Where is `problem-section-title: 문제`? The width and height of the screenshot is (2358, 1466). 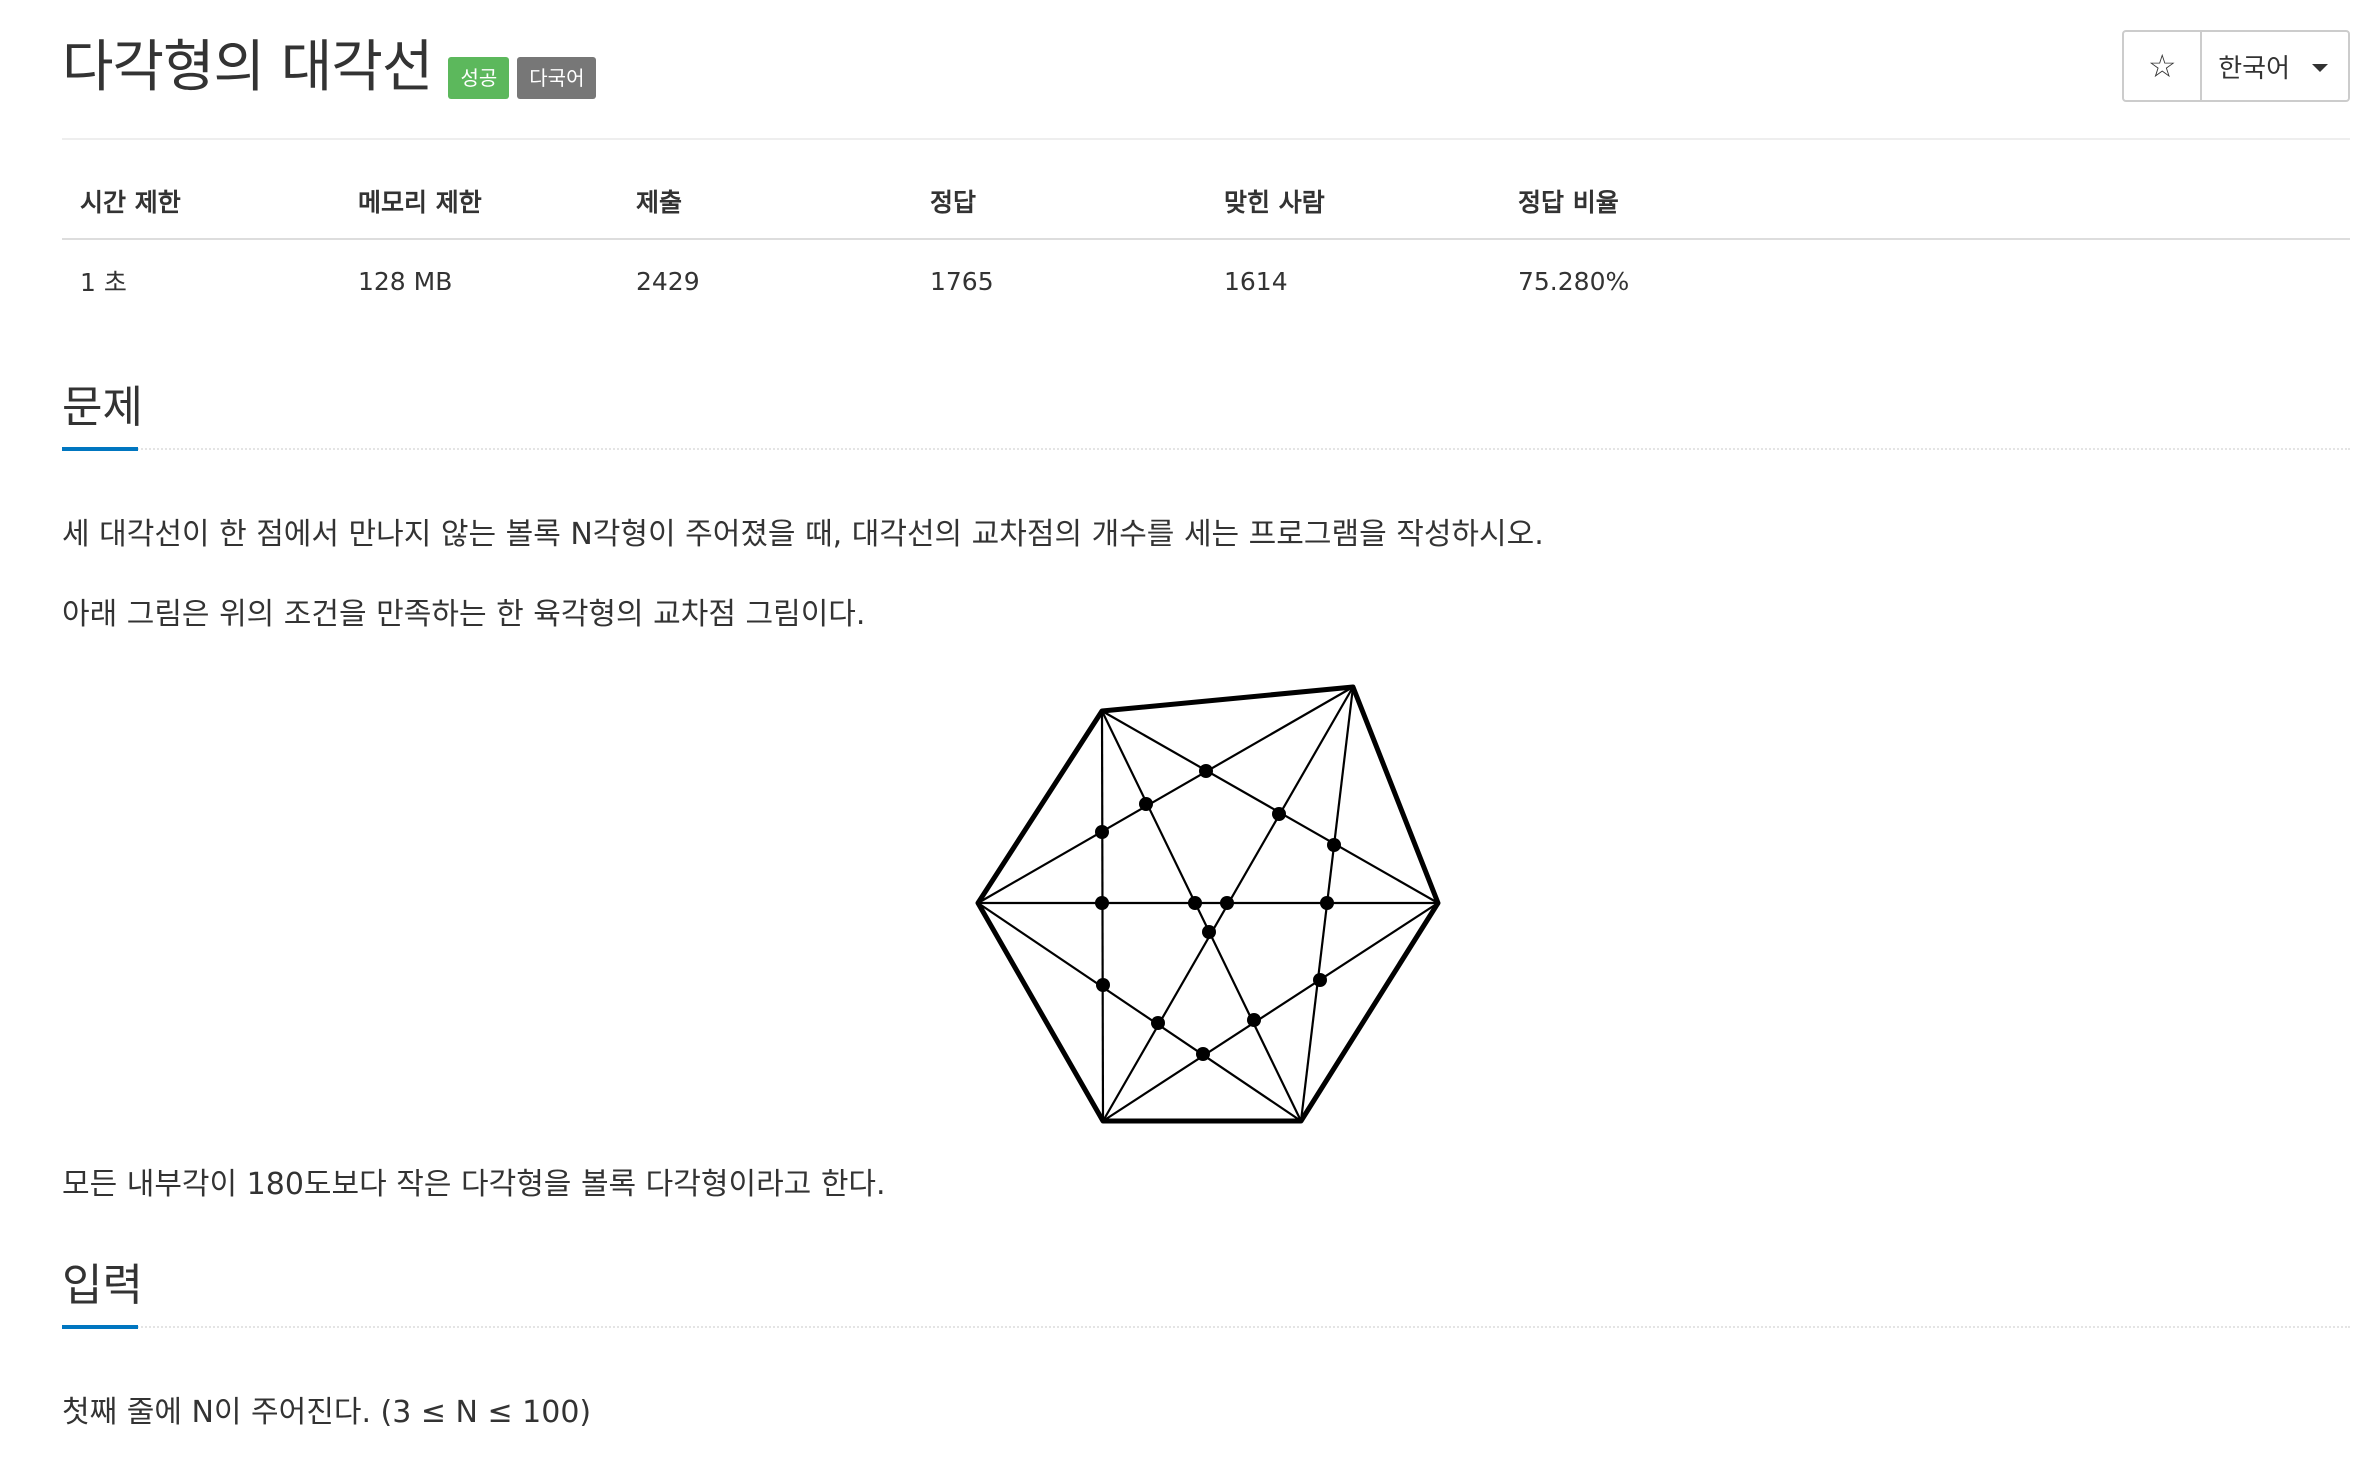
problem-section-title: 문제 is located at coordinates (102, 407).